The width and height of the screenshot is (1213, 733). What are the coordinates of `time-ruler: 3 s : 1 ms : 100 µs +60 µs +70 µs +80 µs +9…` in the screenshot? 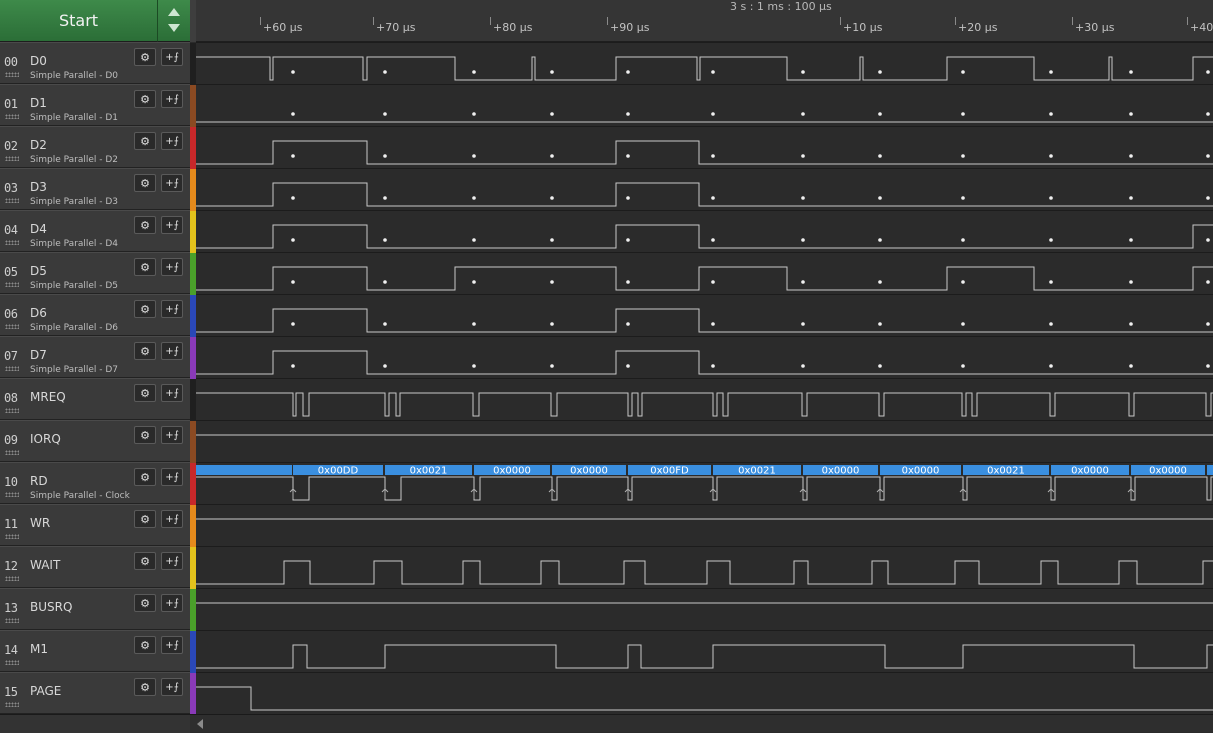 It's located at (701, 21).